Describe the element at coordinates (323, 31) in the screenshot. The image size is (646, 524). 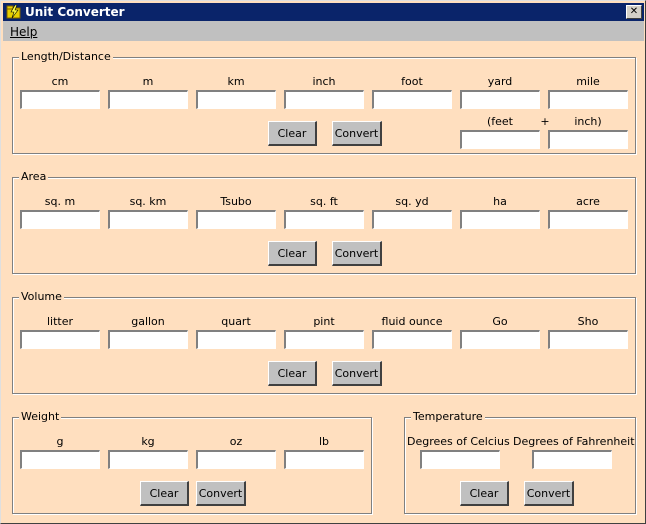
I see `menu-bar: Help` at that location.